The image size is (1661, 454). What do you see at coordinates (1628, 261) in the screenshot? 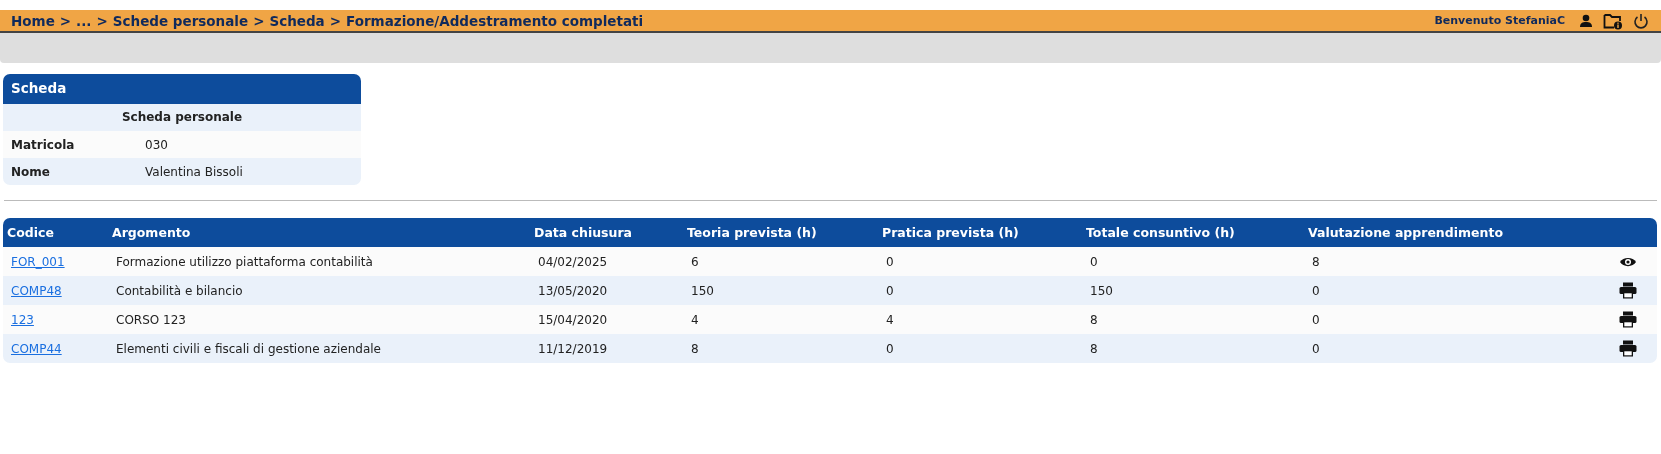
I see `eye-icon` at bounding box center [1628, 261].